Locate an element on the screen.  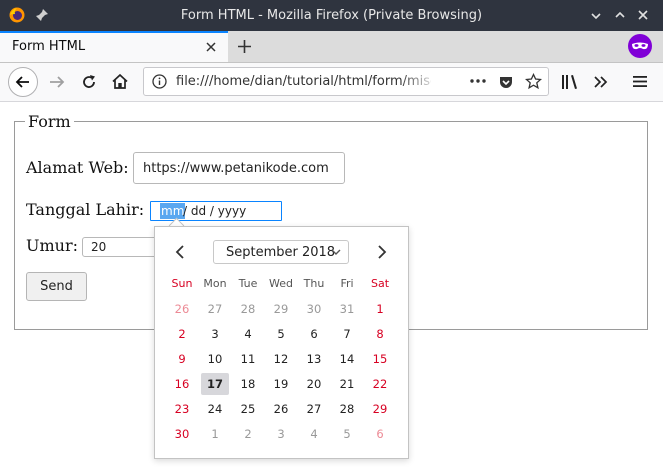
umur-value: 20 is located at coordinates (99, 247).